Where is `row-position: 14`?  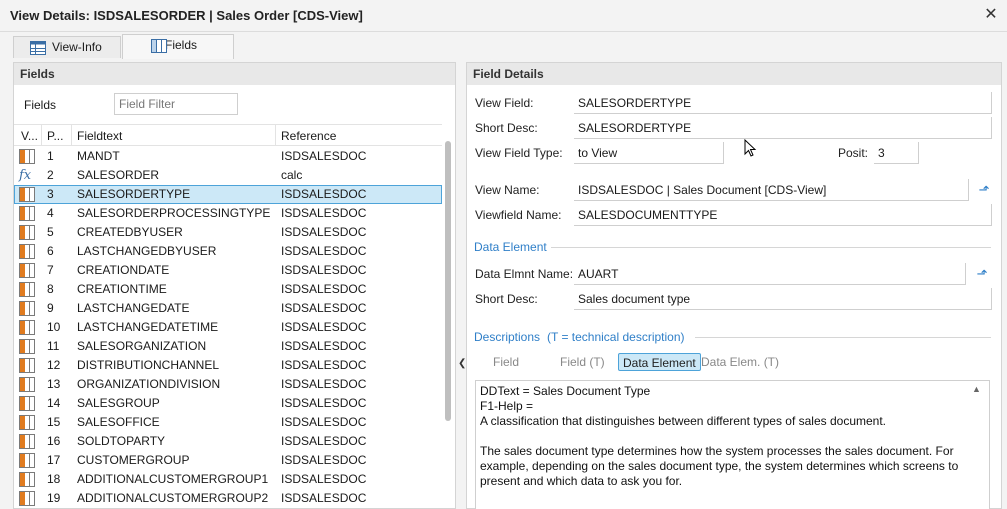
row-position: 14 is located at coordinates (54, 403).